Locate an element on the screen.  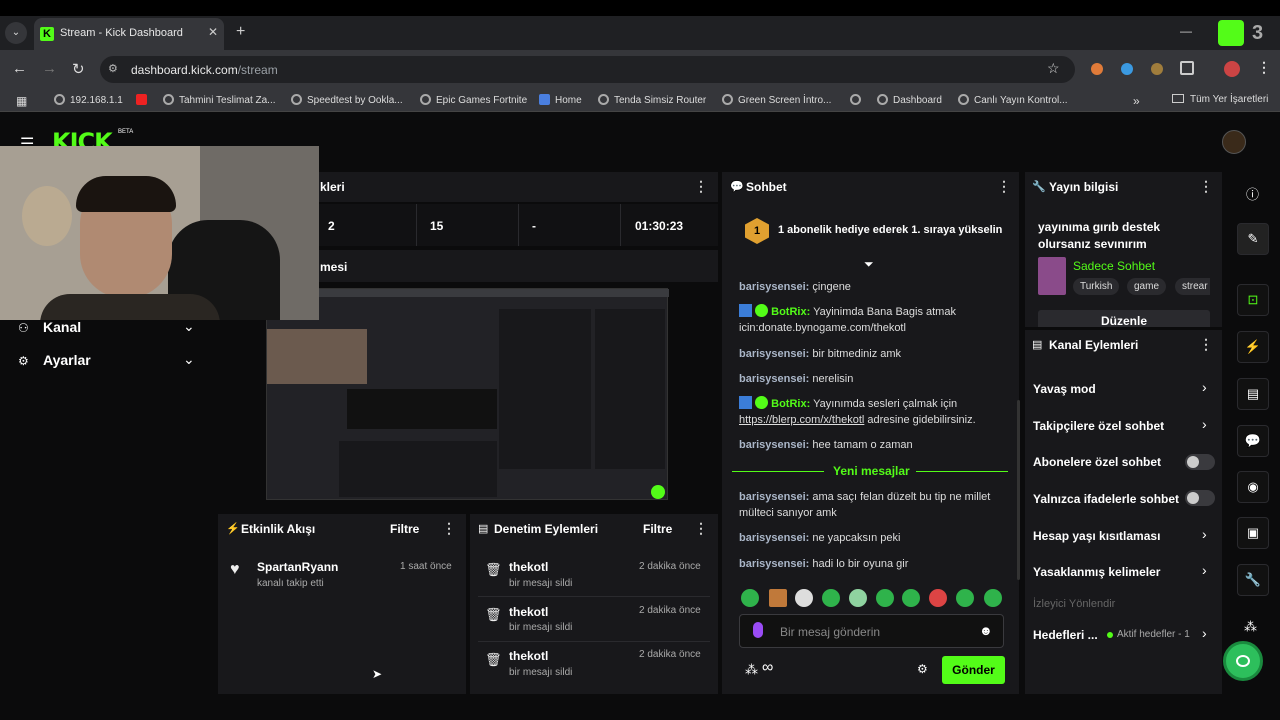
moderation-filter-button: Filtre is located at coordinates (657, 529).